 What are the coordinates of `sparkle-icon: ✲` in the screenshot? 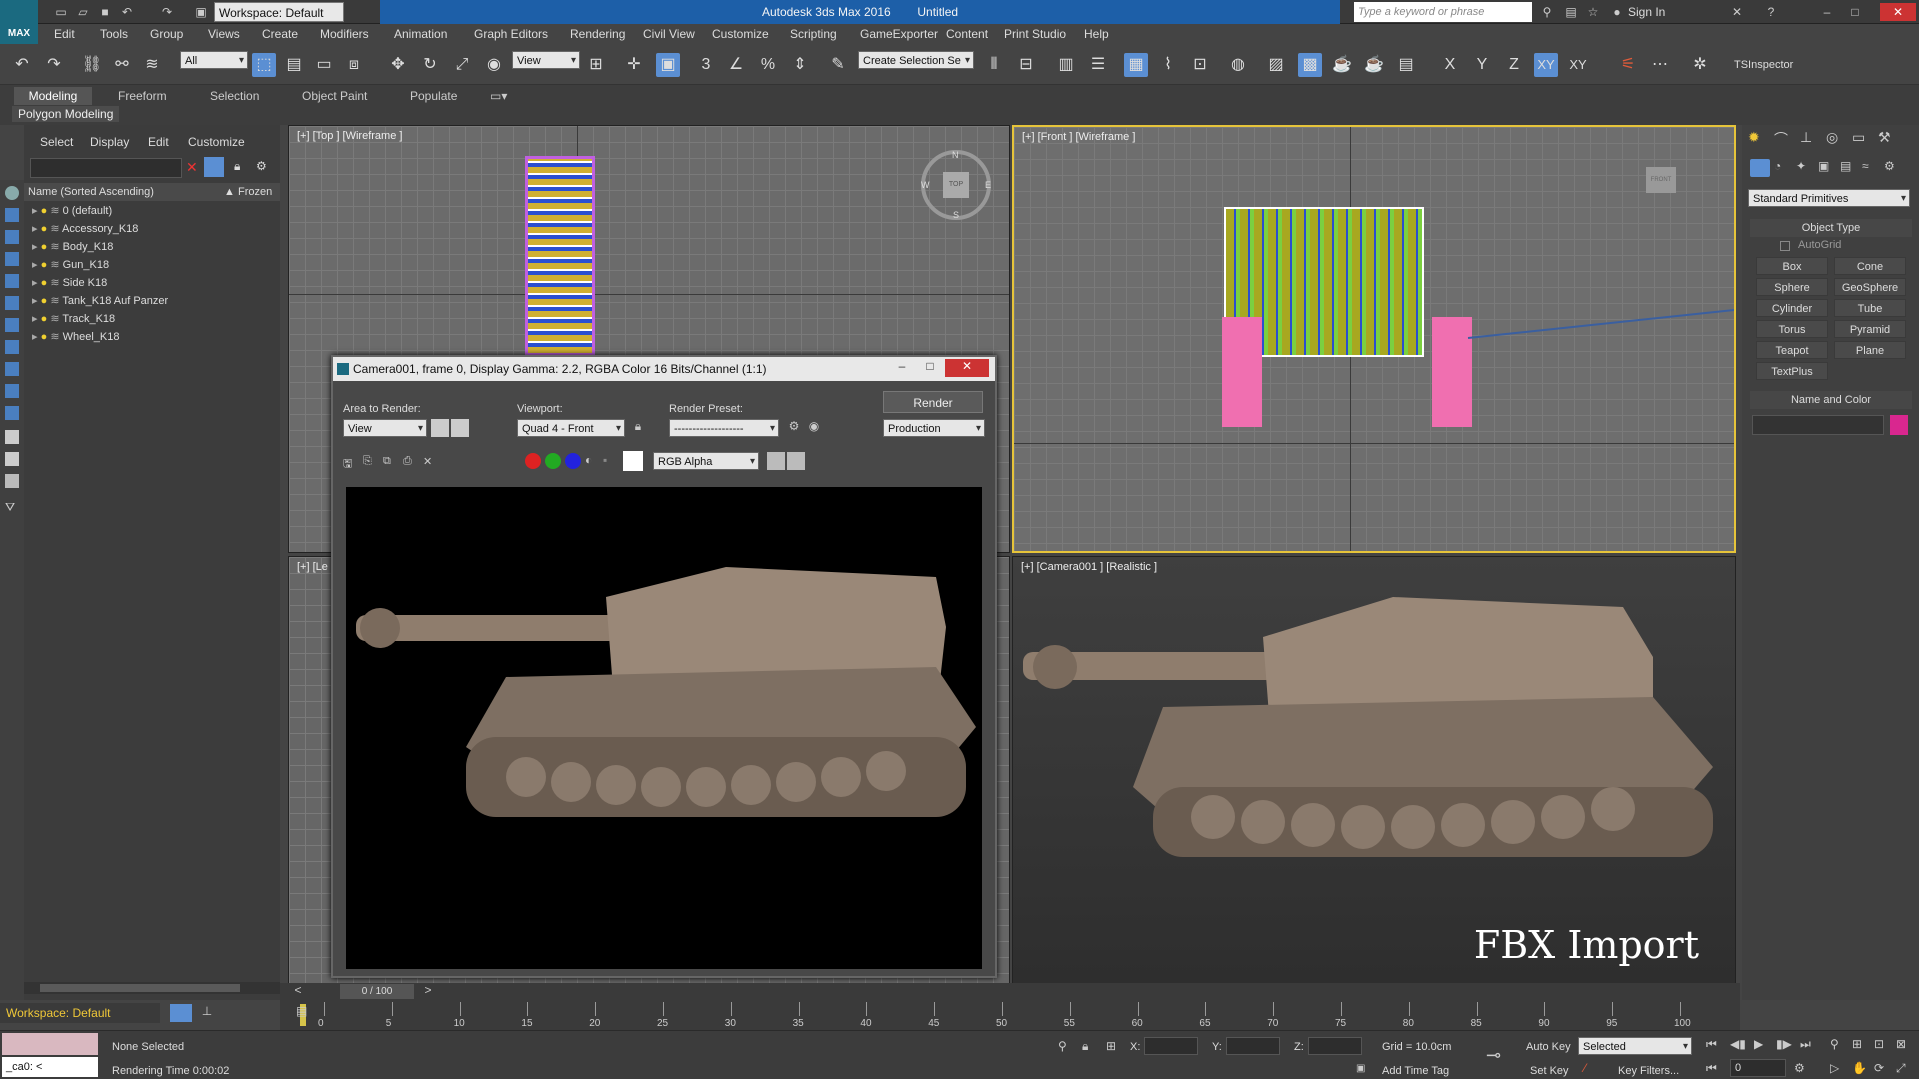 It's located at (1700, 65).